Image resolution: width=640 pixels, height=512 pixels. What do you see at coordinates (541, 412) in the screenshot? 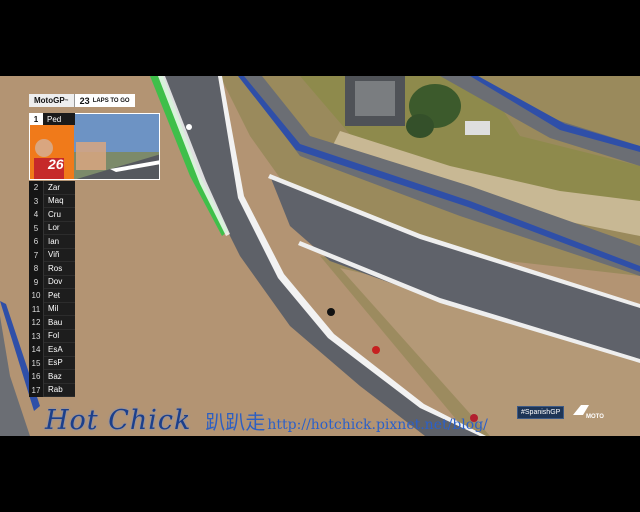
I see `event-hashtag: #SpanishGP` at bounding box center [541, 412].